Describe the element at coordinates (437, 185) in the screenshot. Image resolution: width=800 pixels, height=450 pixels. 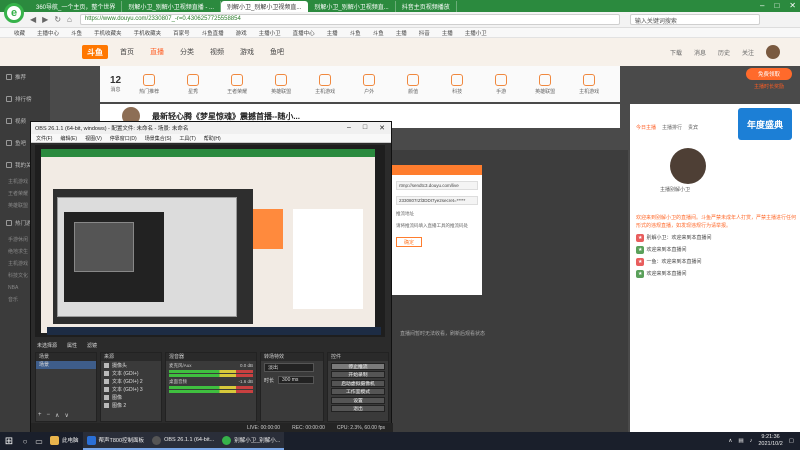
I see `rtmp-url-field: rtmp://sendtc3.douyu.com/live` at that location.